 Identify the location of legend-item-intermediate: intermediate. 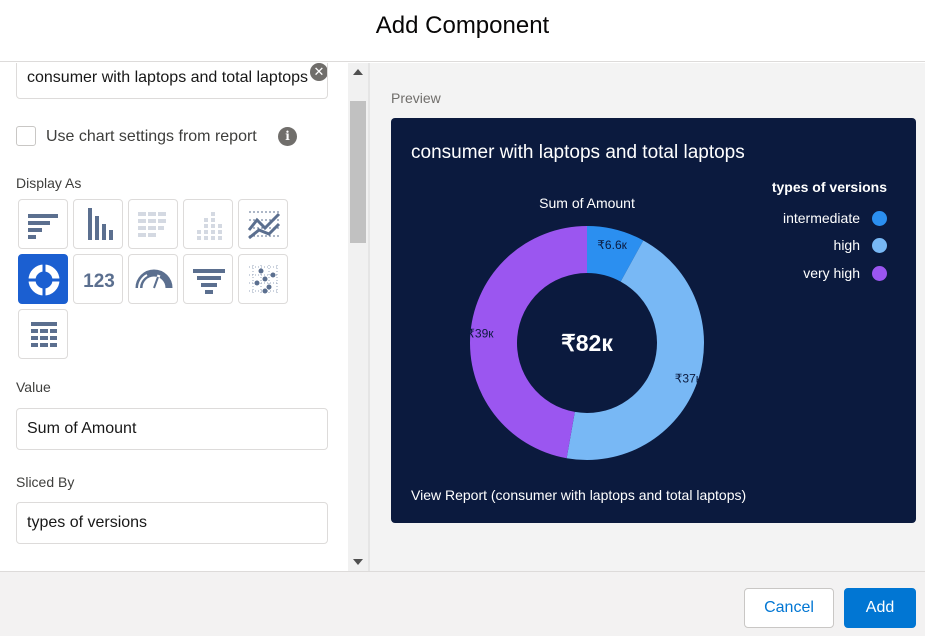
(835, 218).